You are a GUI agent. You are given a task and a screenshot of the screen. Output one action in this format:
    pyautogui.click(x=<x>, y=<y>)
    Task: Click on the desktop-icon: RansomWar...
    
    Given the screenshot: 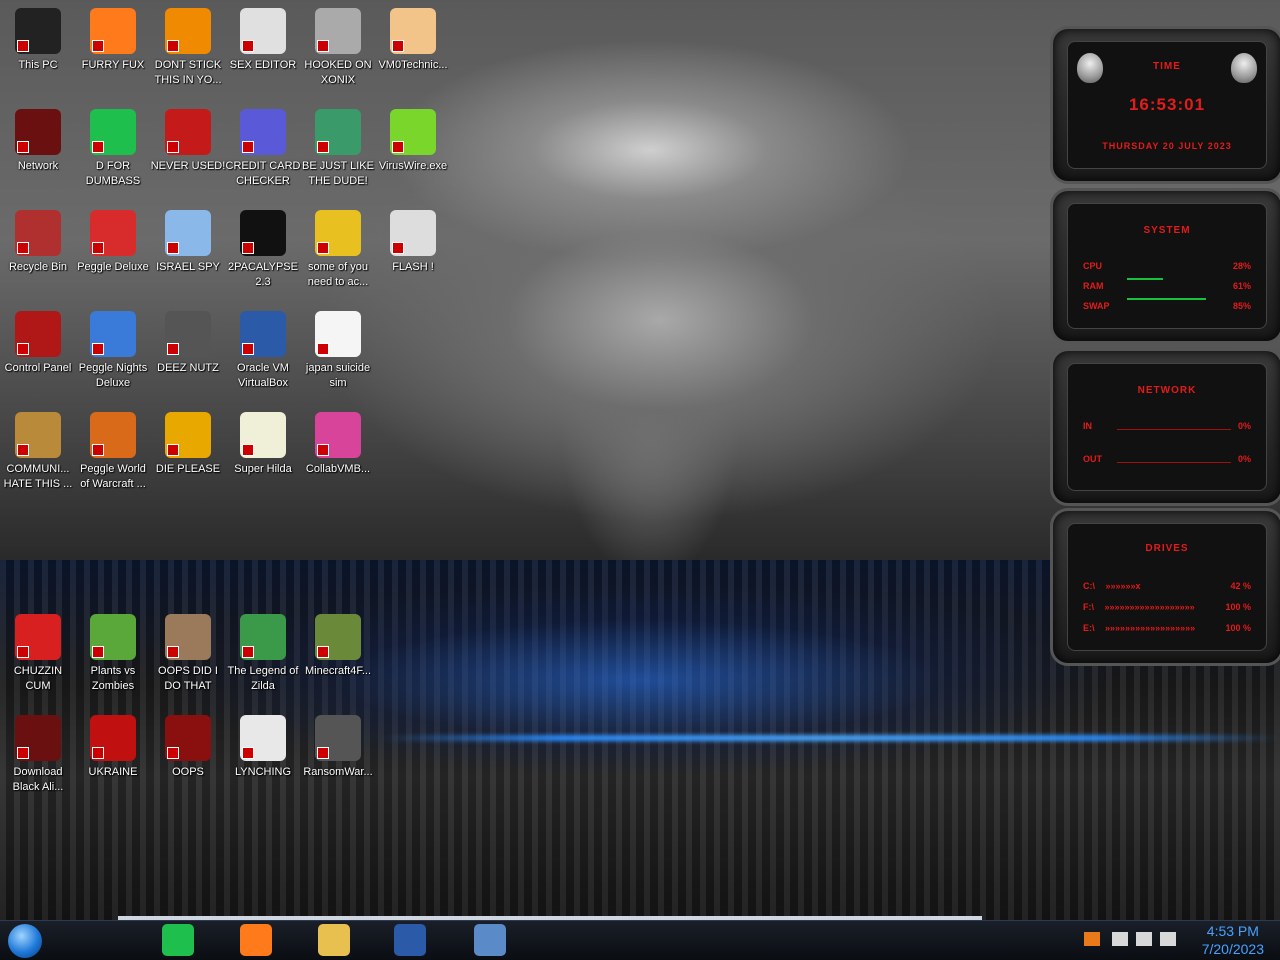 What is the action you would take?
    pyautogui.click(x=338, y=743)
    